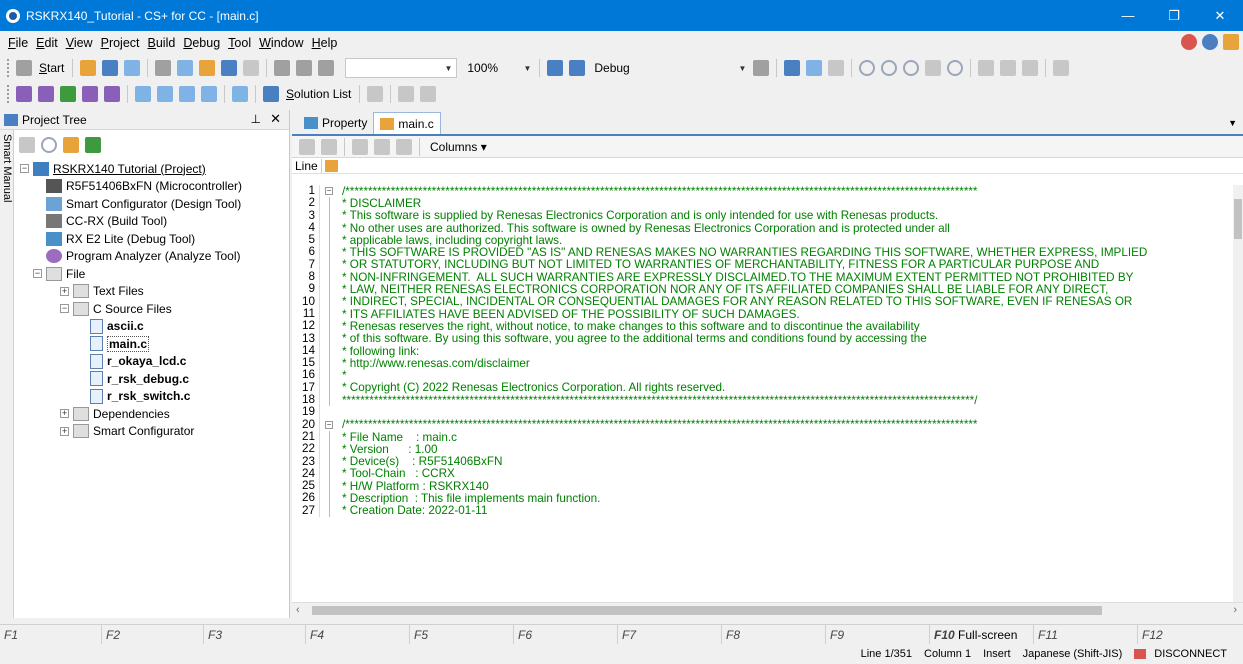  I want to click on tree-node-project: − RSKRX140 Tutorial (Project), so click(152, 169).